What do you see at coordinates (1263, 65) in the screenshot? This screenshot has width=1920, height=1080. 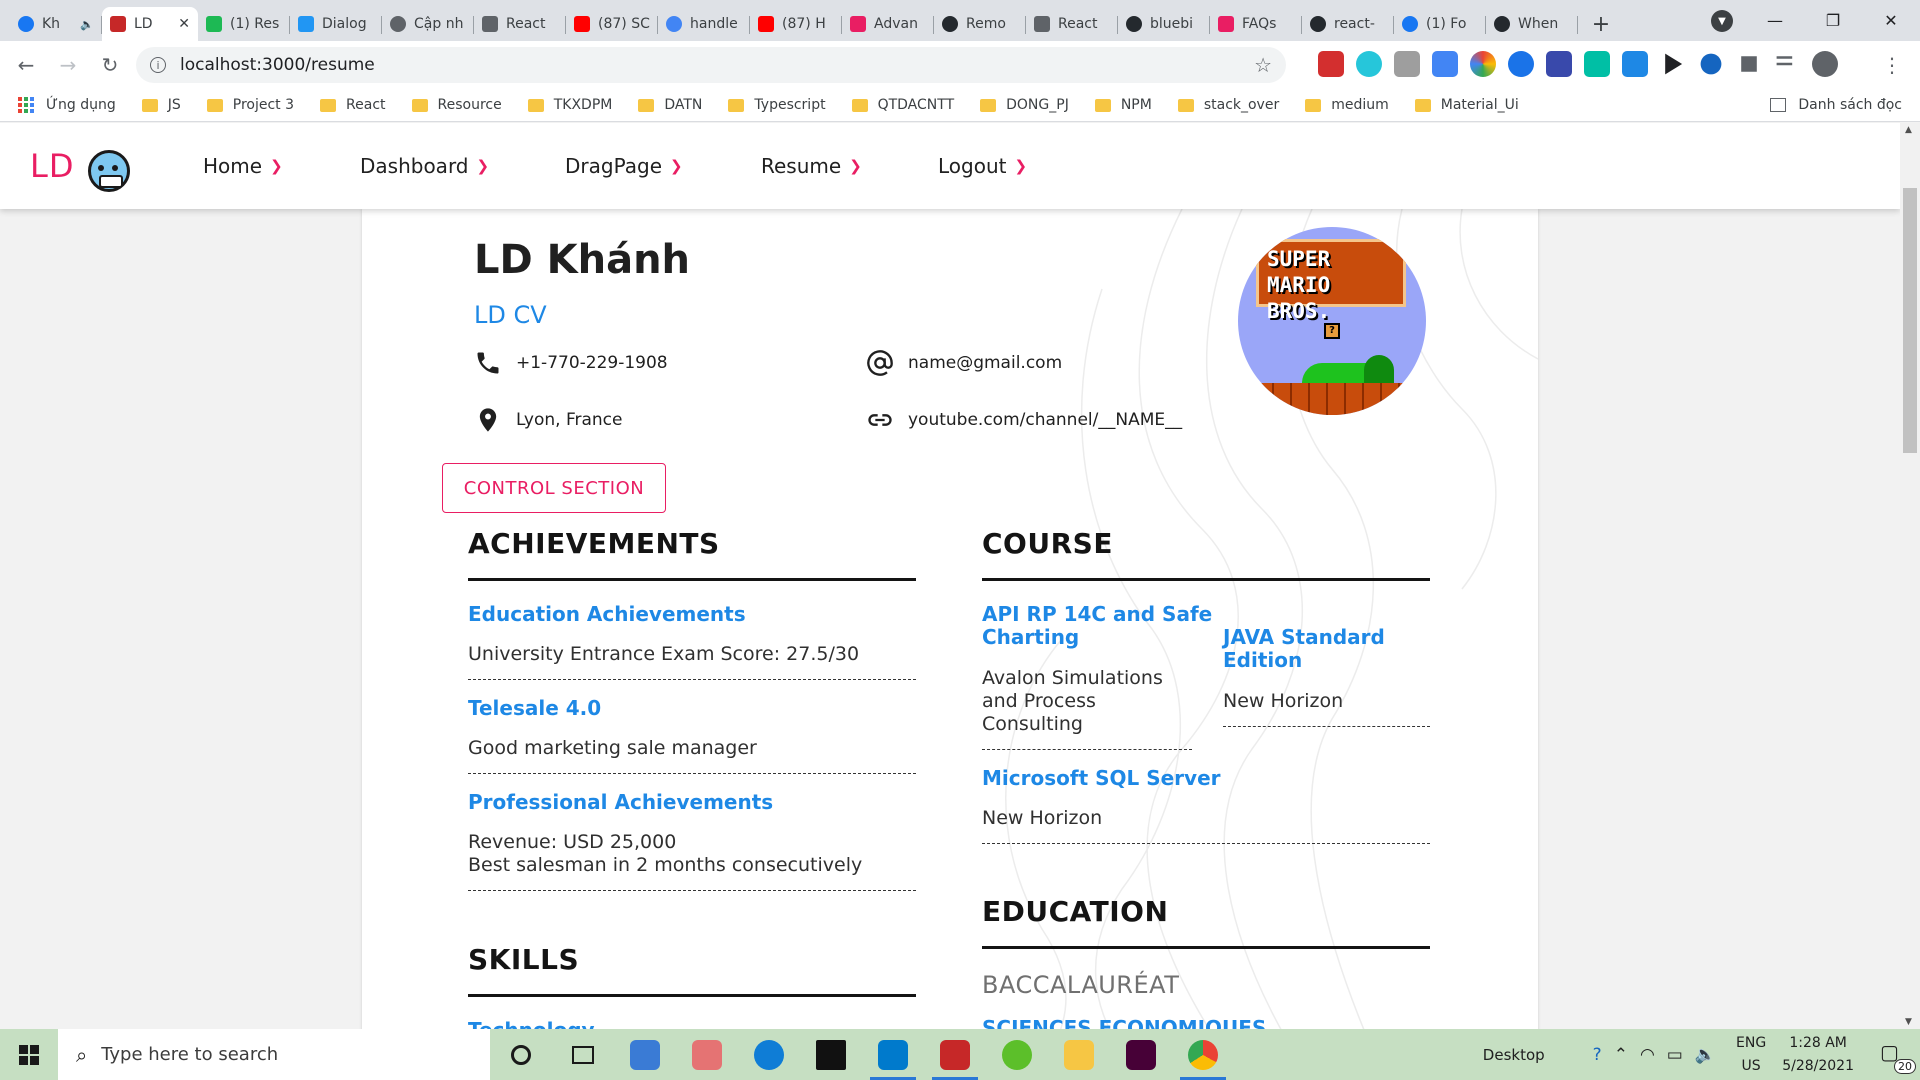 I see `bookmark-star-icon: ☆` at bounding box center [1263, 65].